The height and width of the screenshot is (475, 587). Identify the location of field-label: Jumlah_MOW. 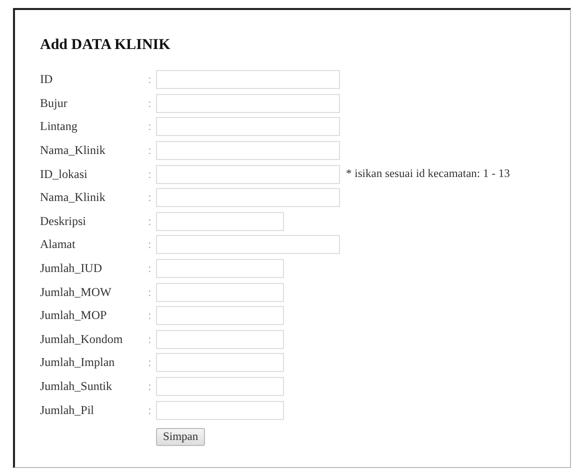
(76, 292).